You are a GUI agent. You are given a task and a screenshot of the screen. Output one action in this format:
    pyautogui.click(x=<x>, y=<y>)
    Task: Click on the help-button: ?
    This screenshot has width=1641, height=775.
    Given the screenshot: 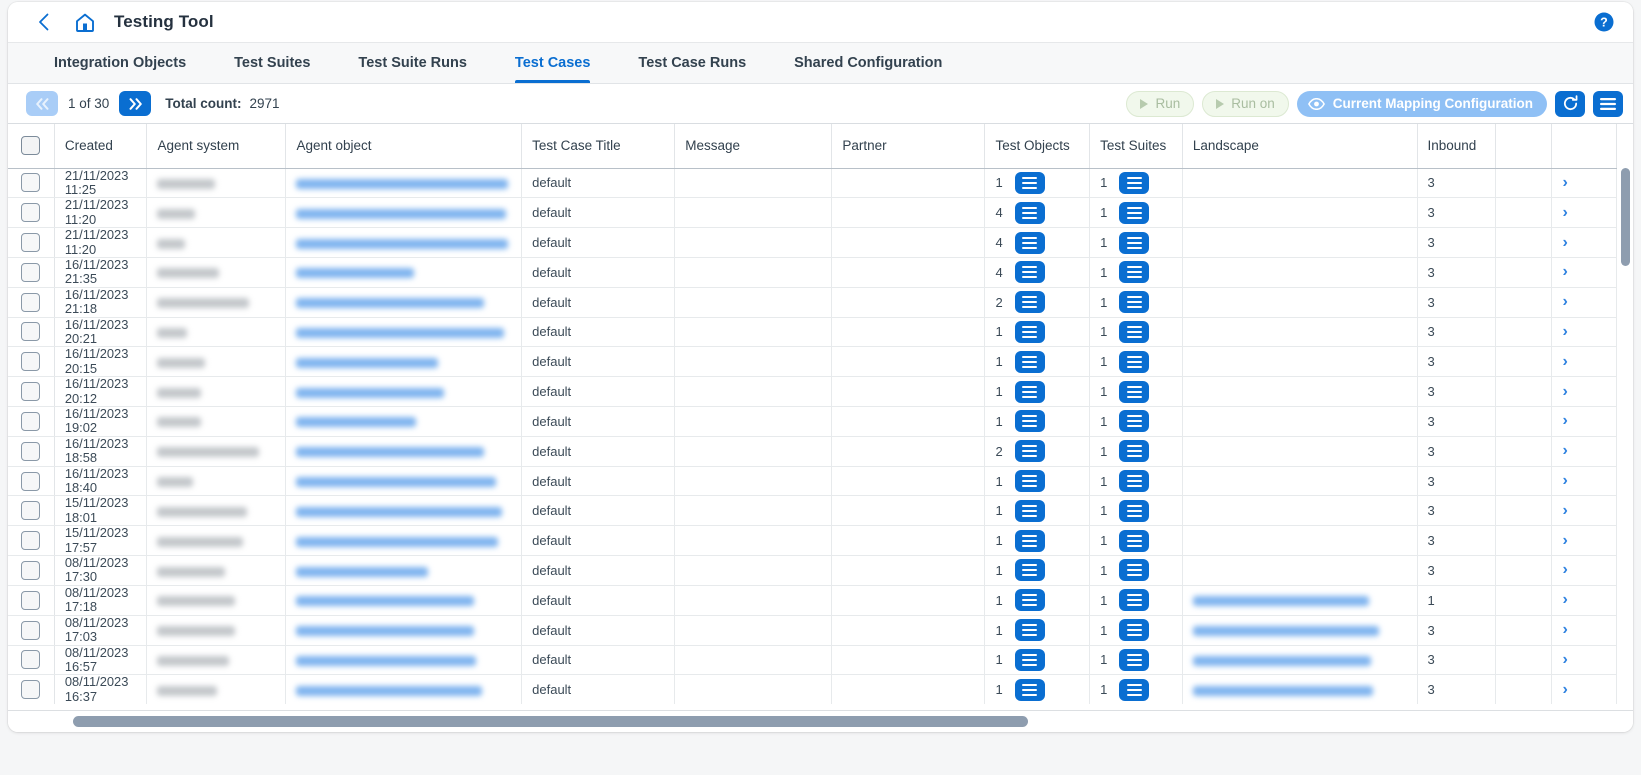 What is the action you would take?
    pyautogui.click(x=1604, y=22)
    